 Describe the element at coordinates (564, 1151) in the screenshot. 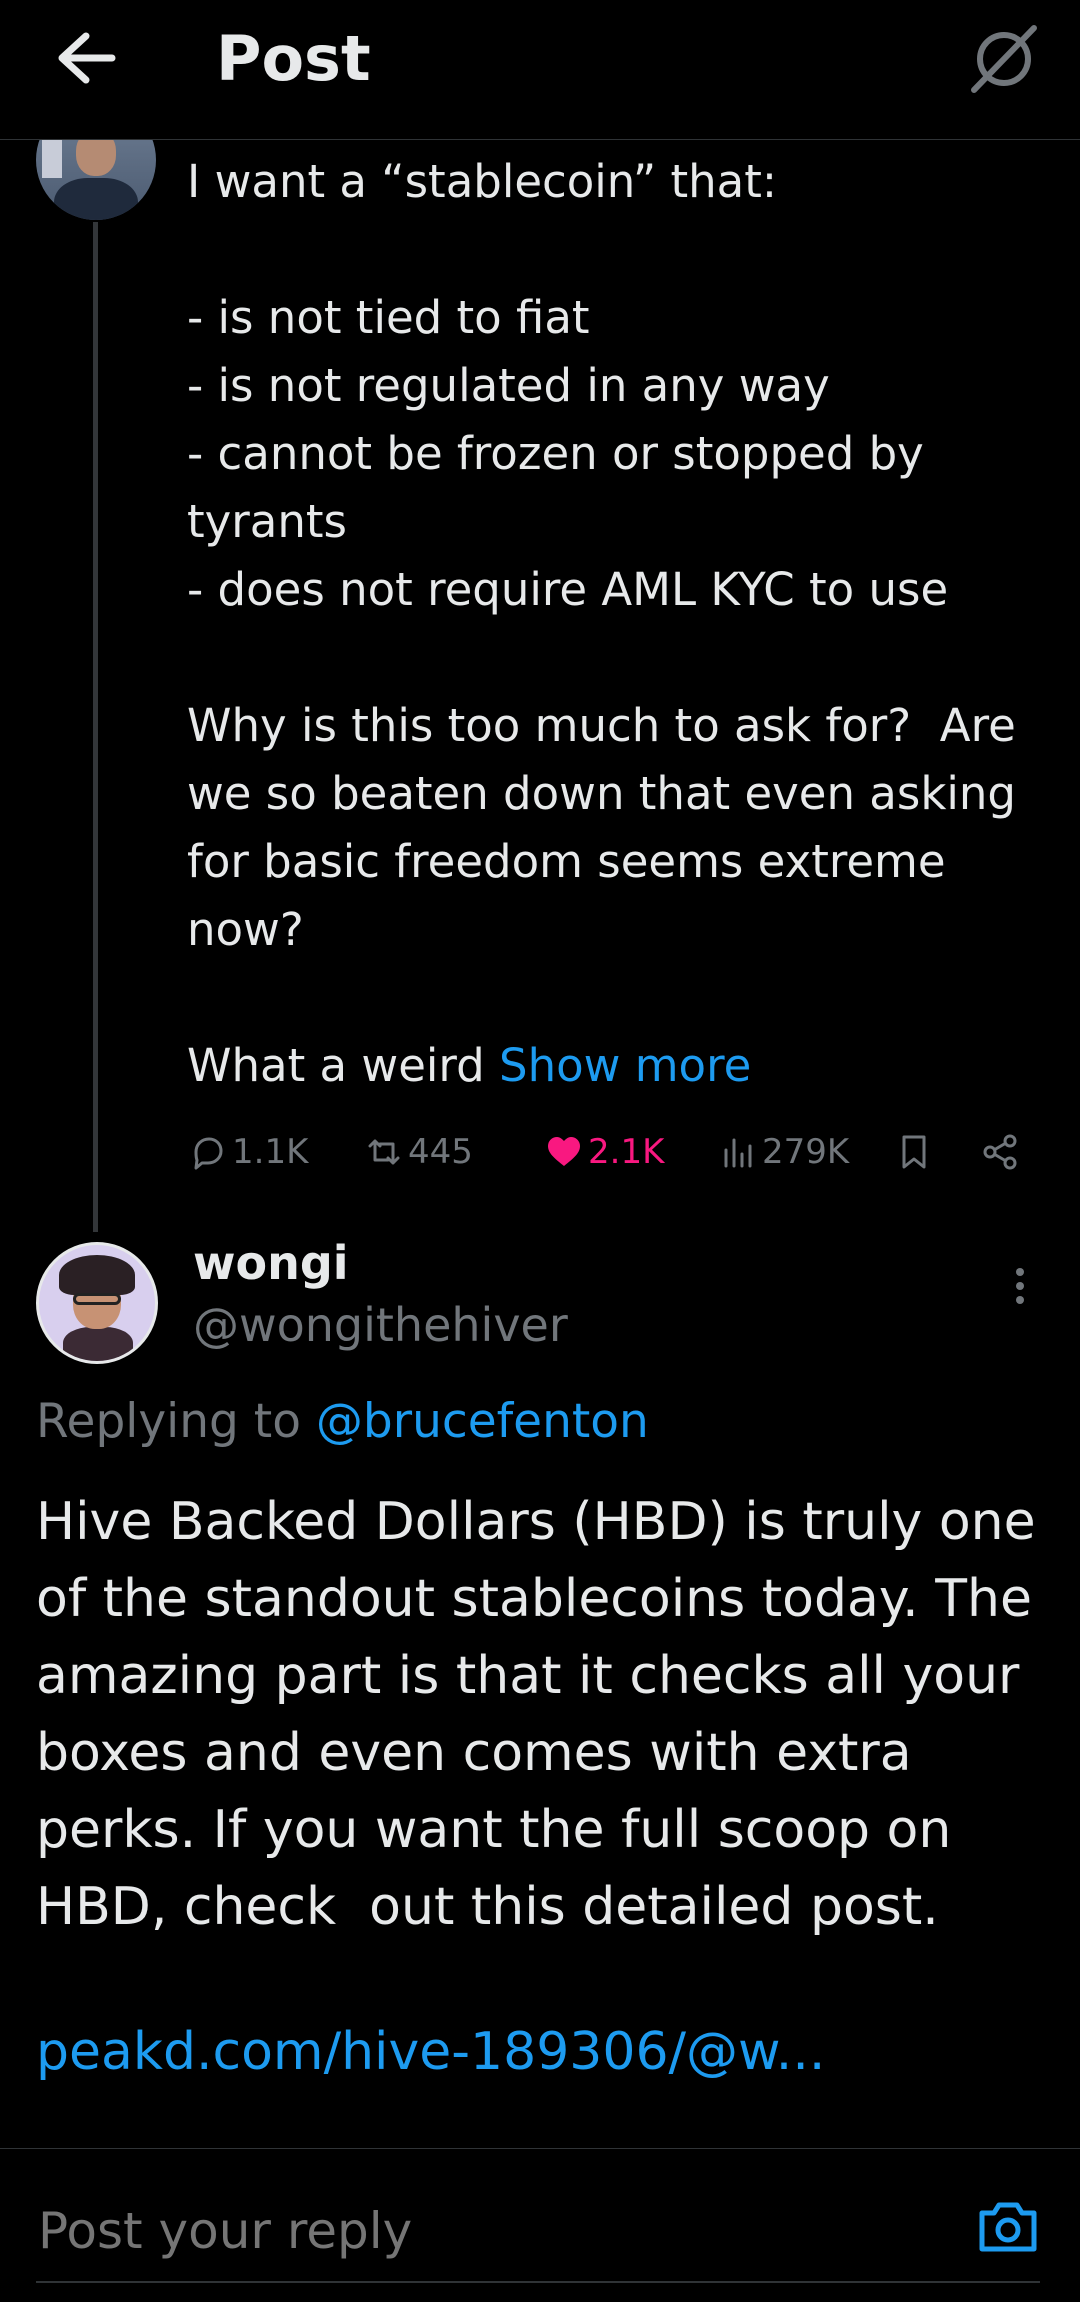

I see `heart-filled-icon` at that location.